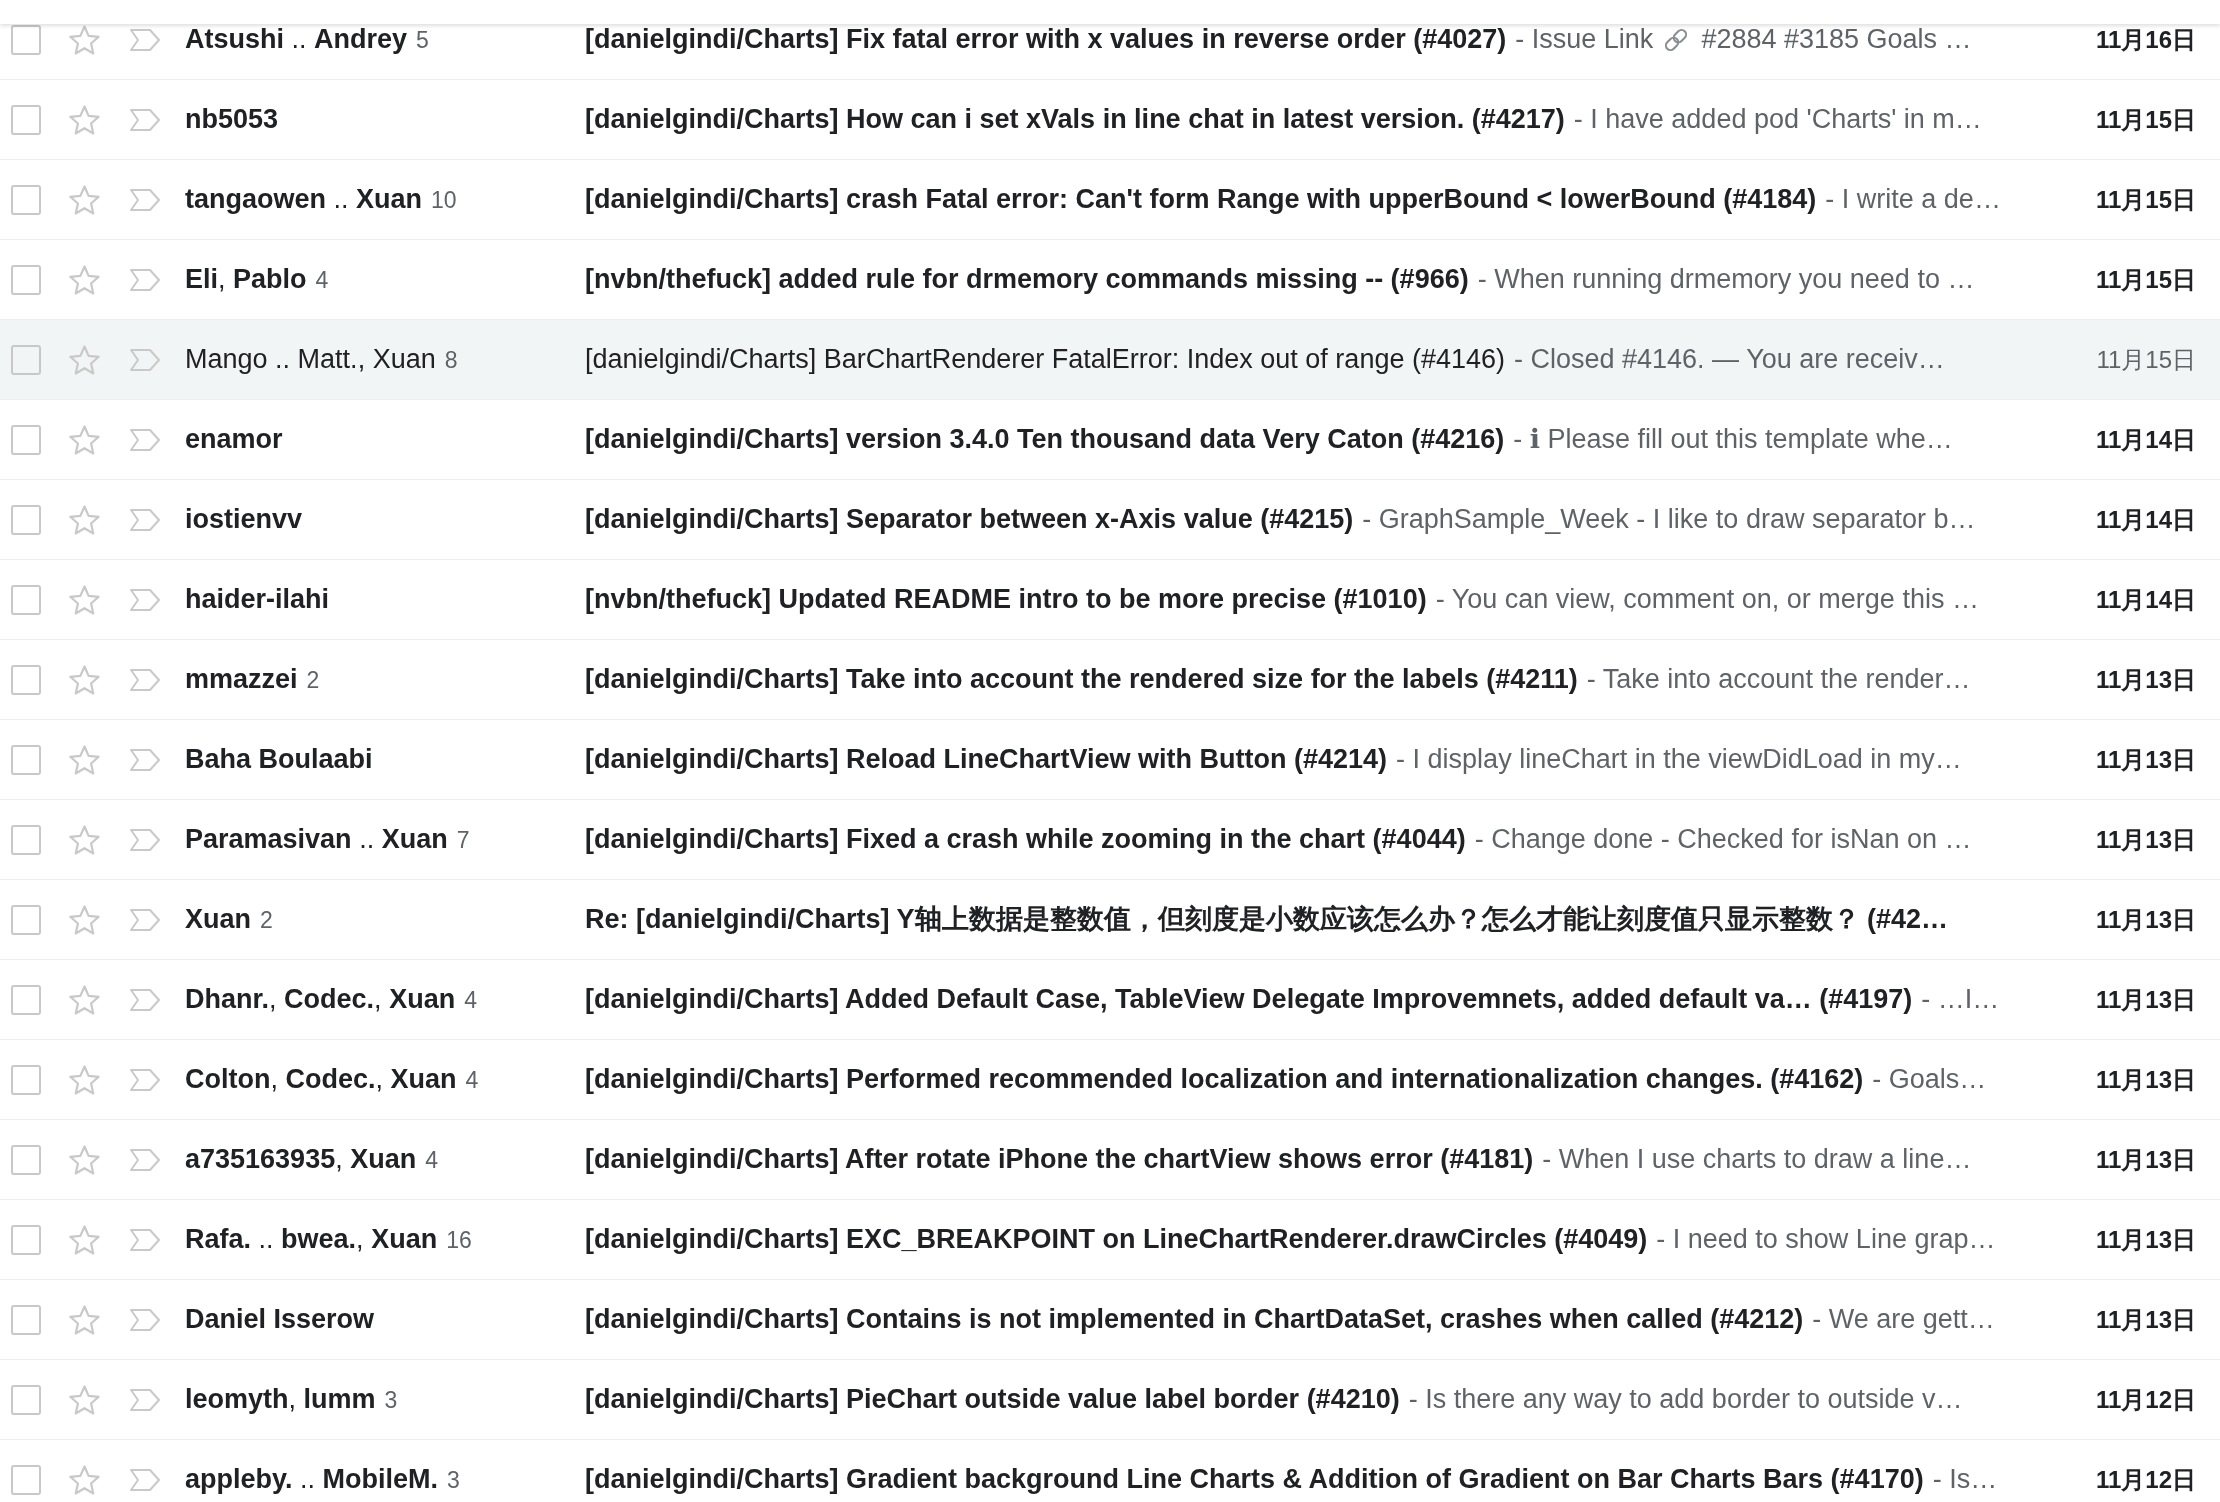 The width and height of the screenshot is (2220, 1502). What do you see at coordinates (1045, 359) in the screenshot?
I see `email-subject: [danielgindi/Charts] BarChartRenderer FatalError: Index out of range (#4146)` at bounding box center [1045, 359].